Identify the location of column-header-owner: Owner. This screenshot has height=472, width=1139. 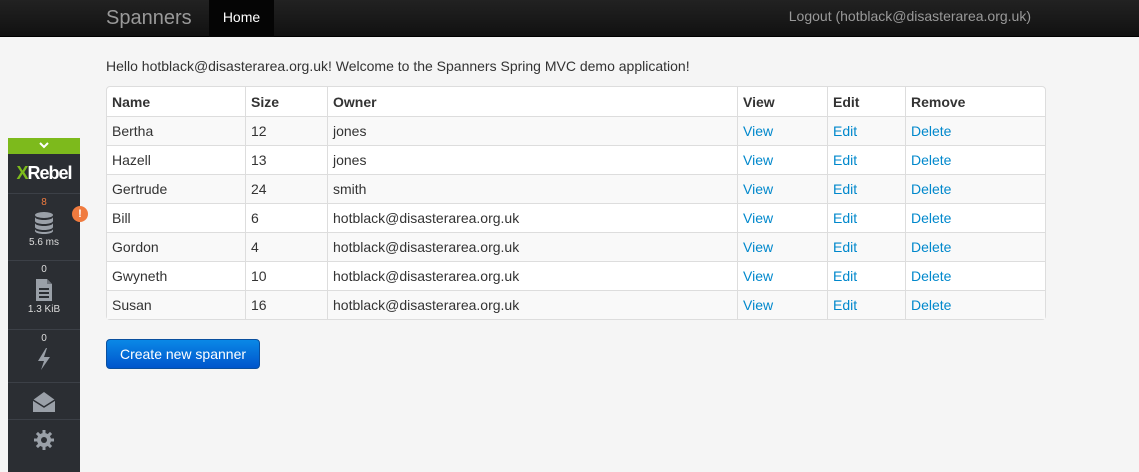
(532, 101).